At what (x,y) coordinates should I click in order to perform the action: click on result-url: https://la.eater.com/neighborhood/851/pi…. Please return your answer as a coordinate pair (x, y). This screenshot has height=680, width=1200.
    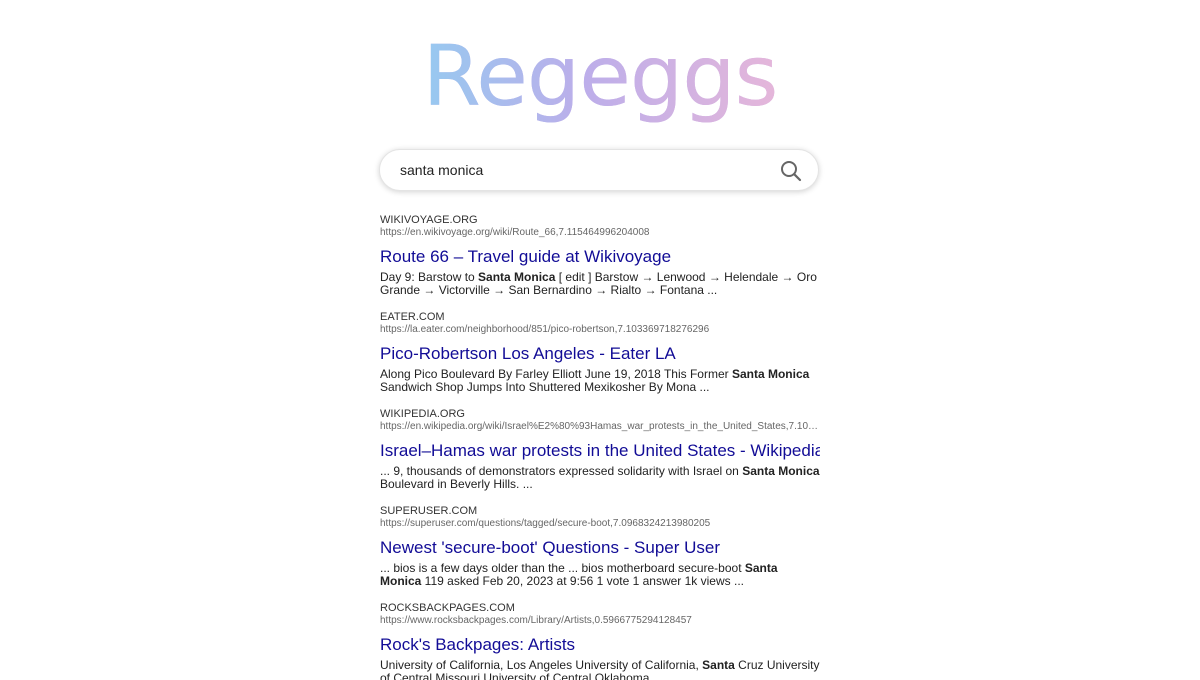
    Looking at the image, I should click on (545, 329).